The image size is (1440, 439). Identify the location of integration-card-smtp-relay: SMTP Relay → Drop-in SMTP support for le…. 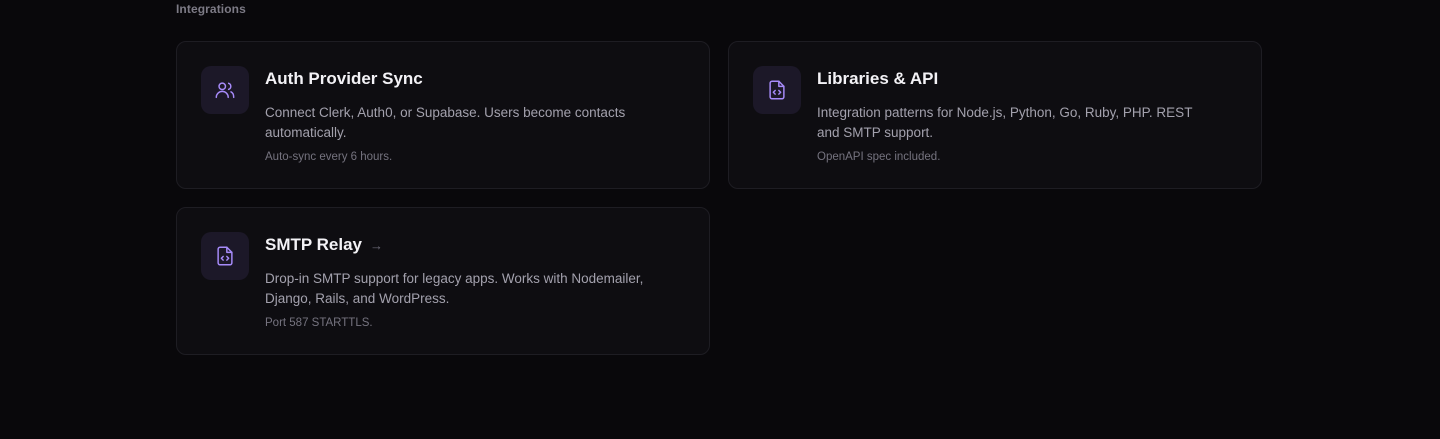
(443, 281).